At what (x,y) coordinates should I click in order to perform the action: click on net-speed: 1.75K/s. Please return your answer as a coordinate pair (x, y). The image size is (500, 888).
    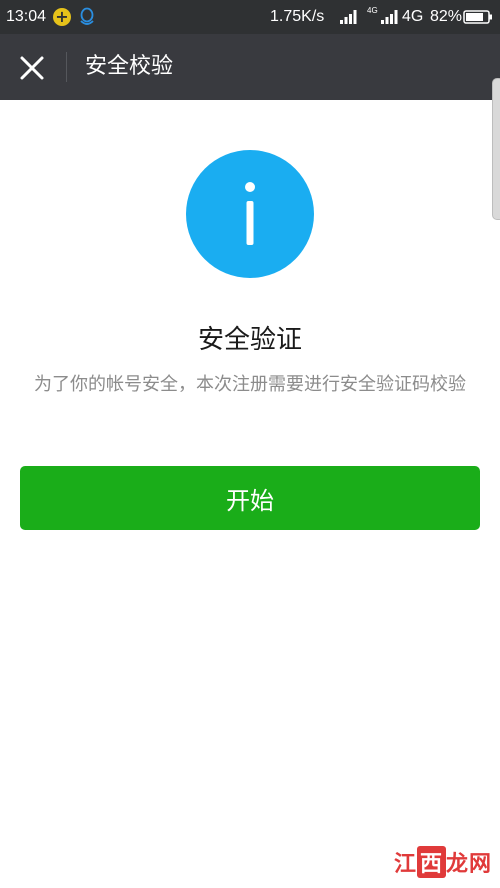
    Looking at the image, I should click on (297, 16).